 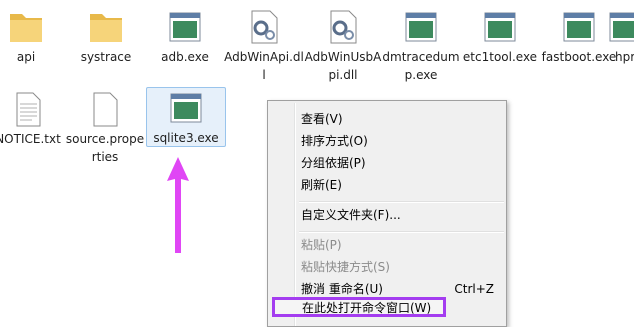 I want to click on menu-item-refresh: 刷新(E), so click(x=387, y=185).